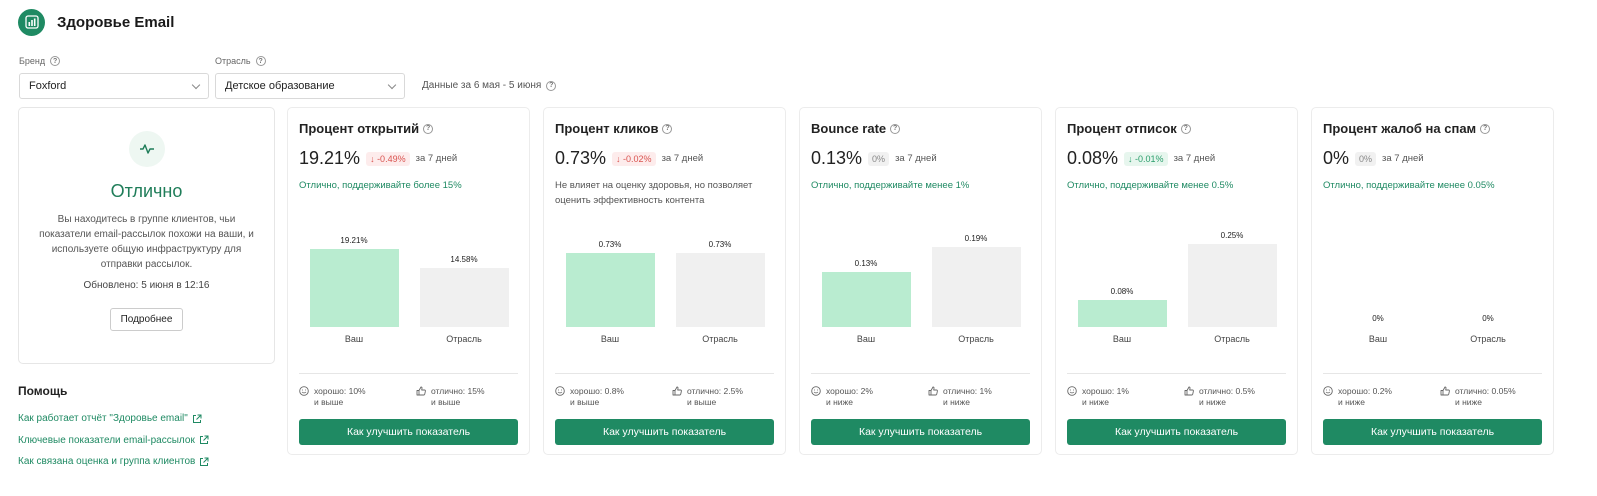 This screenshot has height=496, width=1597. What do you see at coordinates (32, 61) in the screenshot?
I see `brand-label-text: Бренд` at bounding box center [32, 61].